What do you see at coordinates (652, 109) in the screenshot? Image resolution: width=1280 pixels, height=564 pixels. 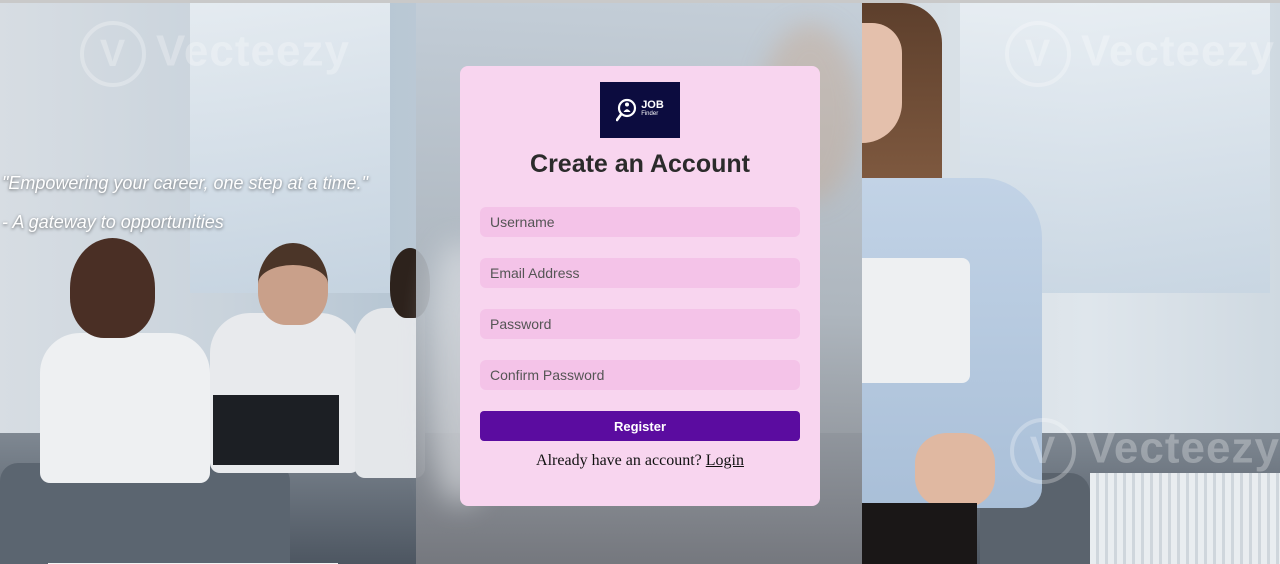 I see `logo-wordmark: JOB Finder` at bounding box center [652, 109].